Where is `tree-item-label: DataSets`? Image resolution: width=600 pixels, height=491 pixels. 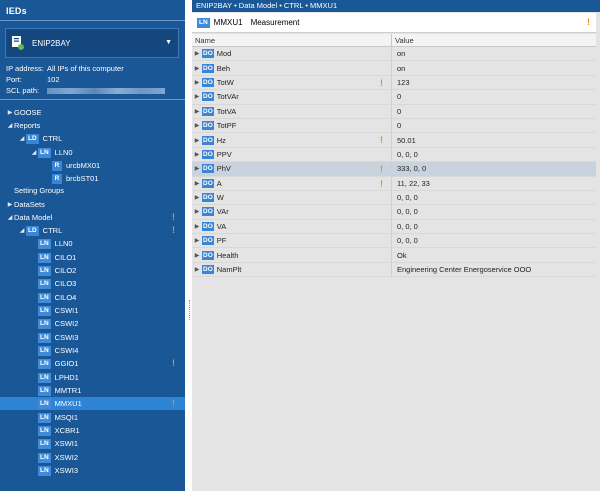
tree-item-label: DataSets is located at coordinates (29, 204).